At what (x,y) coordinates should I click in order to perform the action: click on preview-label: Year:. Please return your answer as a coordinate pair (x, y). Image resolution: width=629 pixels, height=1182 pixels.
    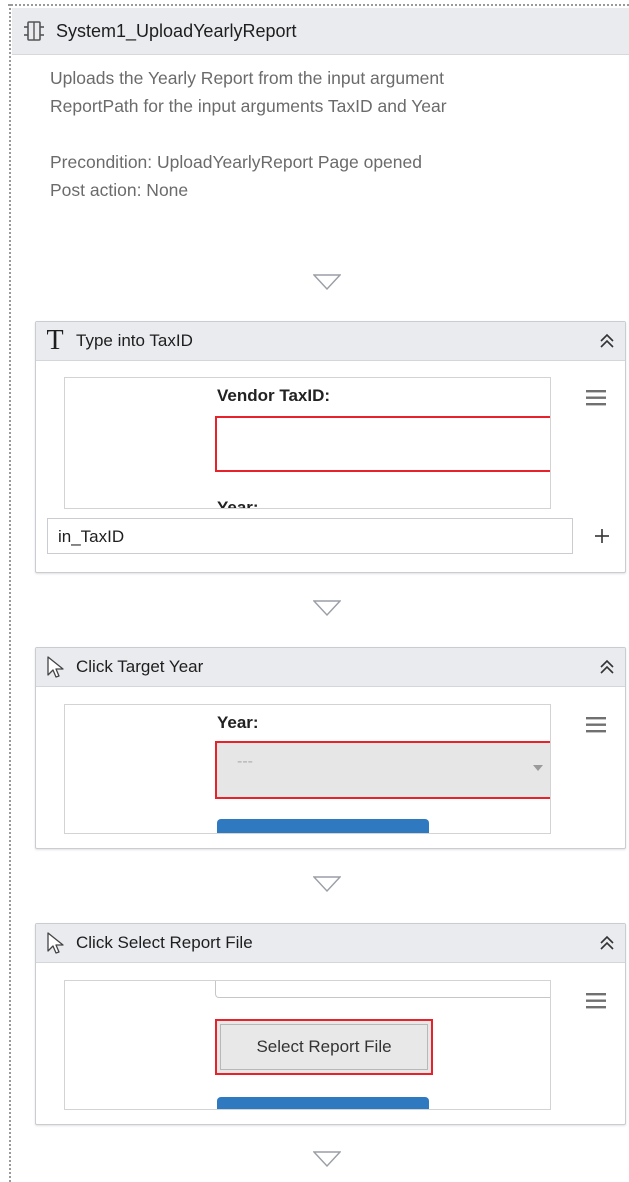
    Looking at the image, I should click on (238, 722).